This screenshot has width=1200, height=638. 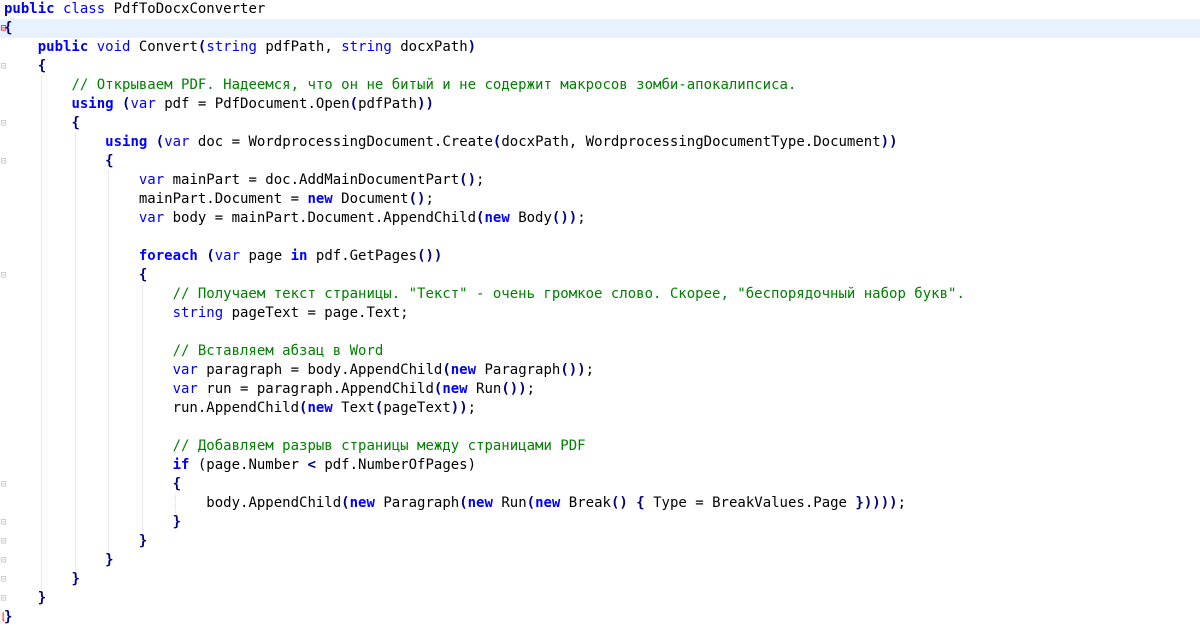 I want to click on code-token: mainPart.Document =, so click(x=223, y=199).